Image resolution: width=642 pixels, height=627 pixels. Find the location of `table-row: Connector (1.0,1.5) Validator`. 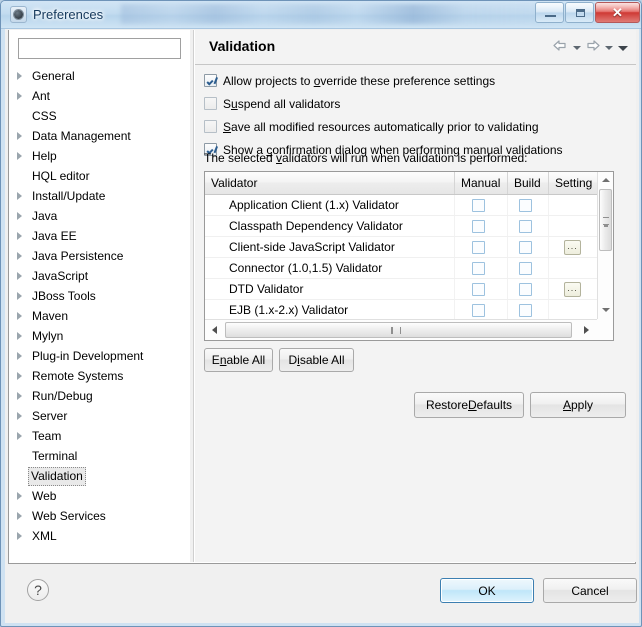

table-row: Connector (1.0,1.5) Validator is located at coordinates (409, 268).